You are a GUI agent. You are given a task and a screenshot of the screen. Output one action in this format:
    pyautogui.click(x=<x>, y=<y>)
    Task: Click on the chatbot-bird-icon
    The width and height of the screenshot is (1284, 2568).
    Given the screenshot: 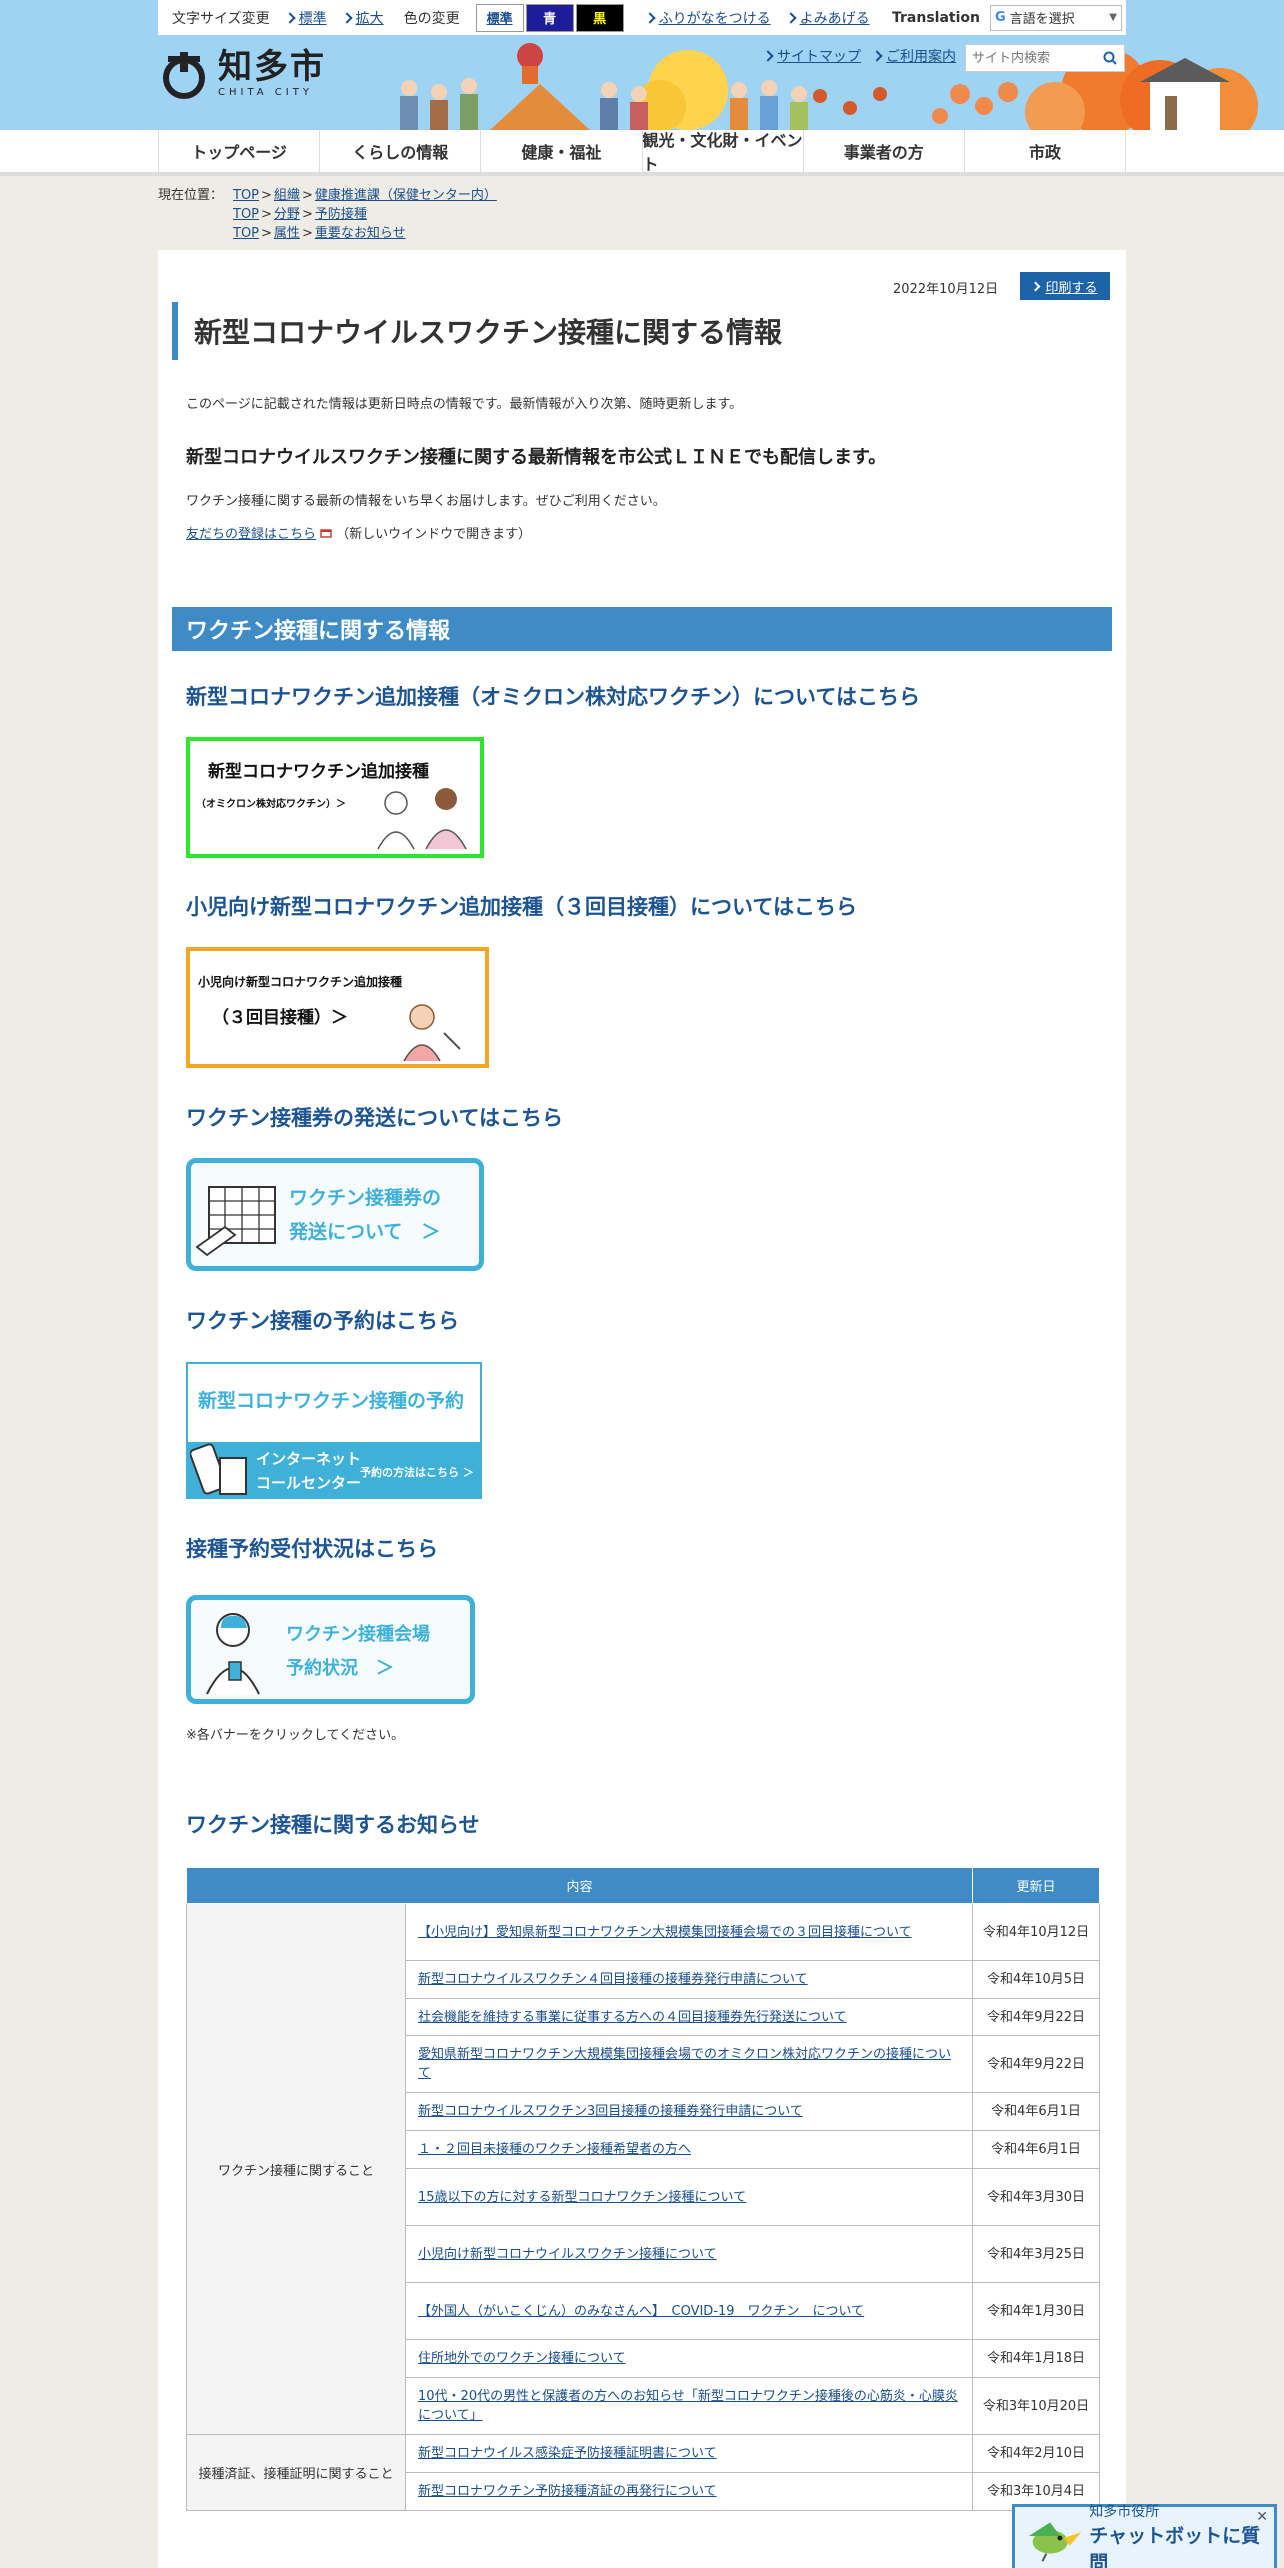 What is the action you would take?
    pyautogui.click(x=1055, y=2541)
    